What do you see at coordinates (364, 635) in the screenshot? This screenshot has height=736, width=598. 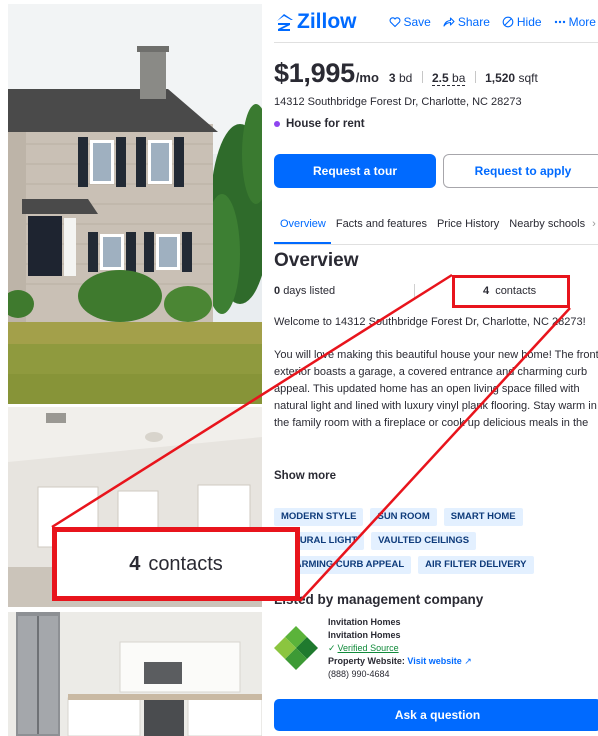 I see `company-name-secondary: Invitation Homes` at bounding box center [364, 635].